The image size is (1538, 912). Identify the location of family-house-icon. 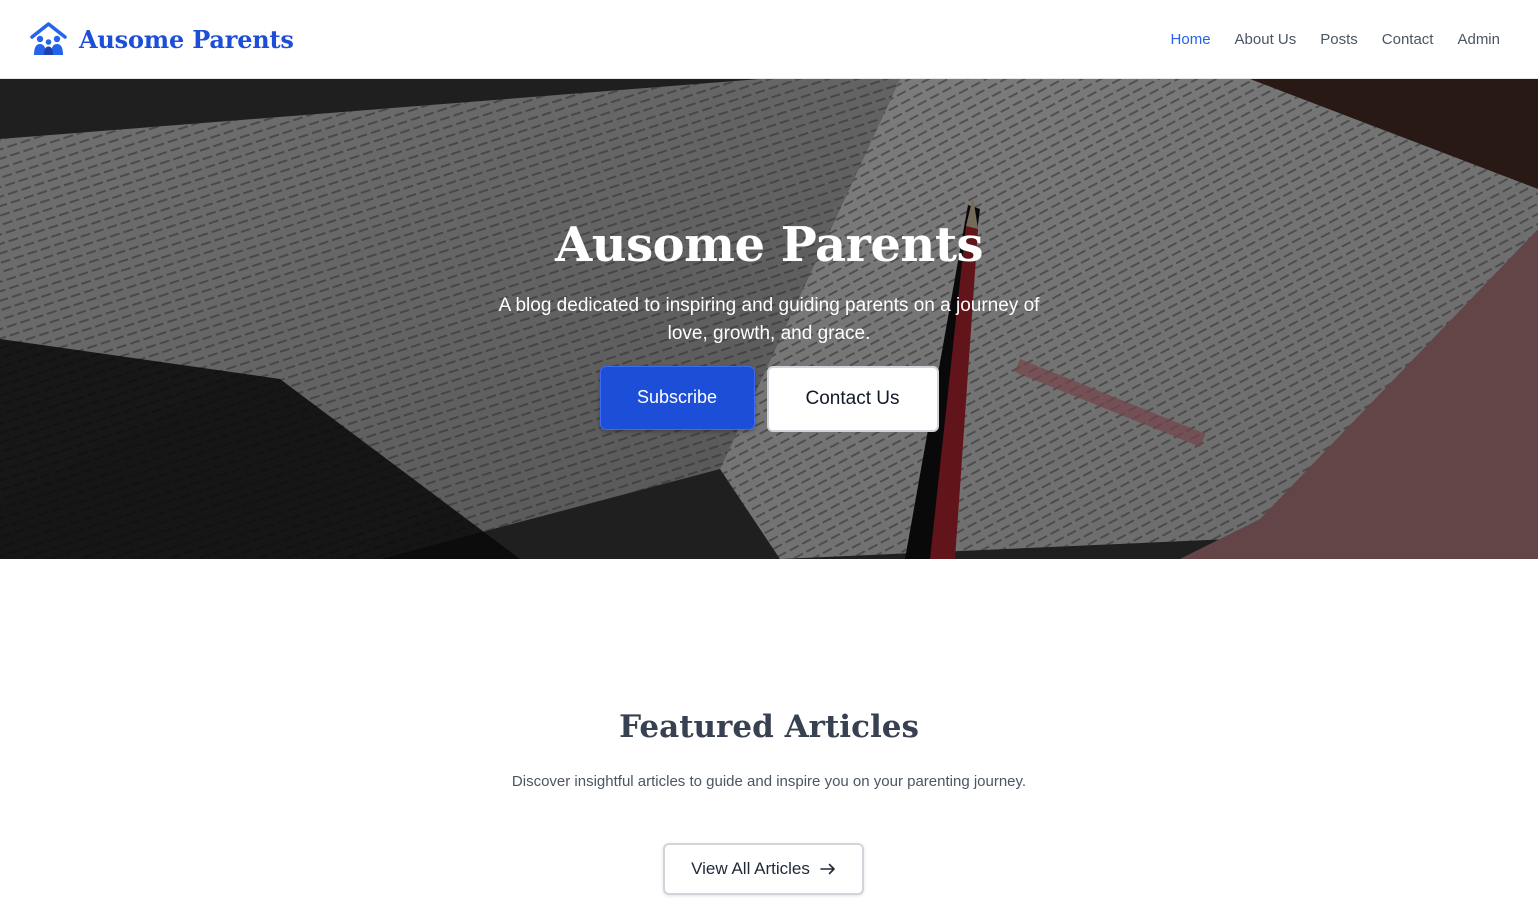
(48, 38).